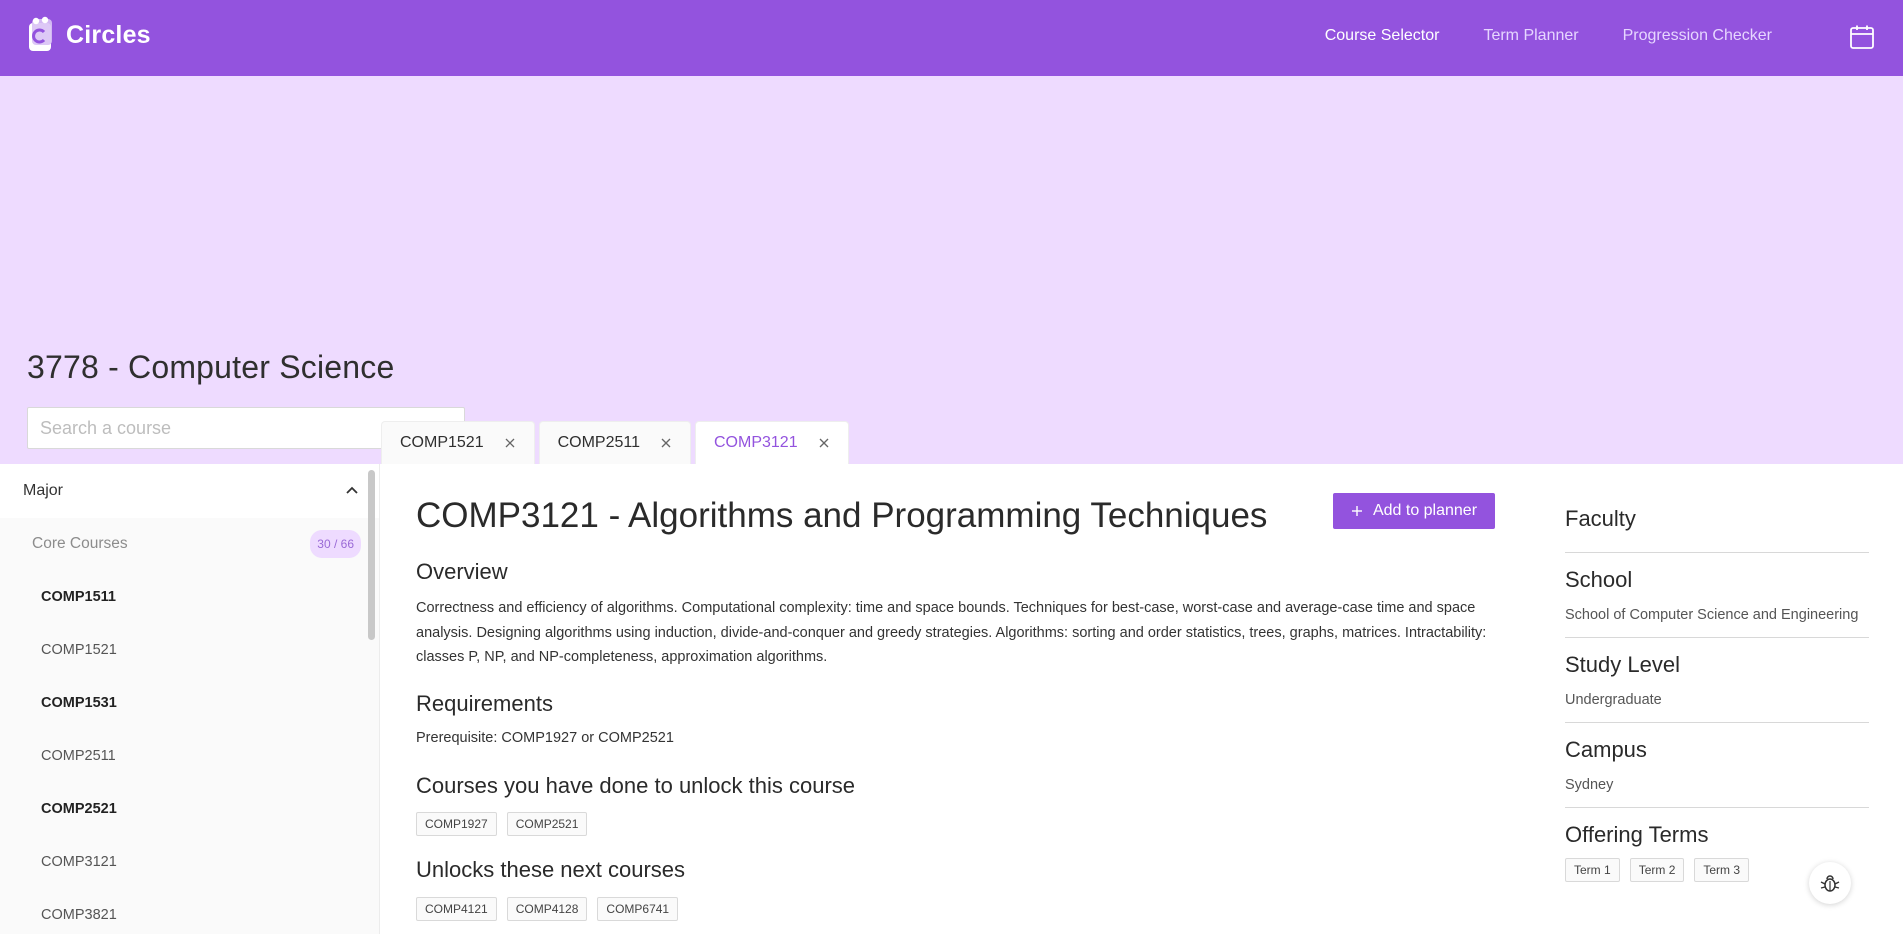 The image size is (1903, 934). Describe the element at coordinates (189, 596) in the screenshot. I see `sidebar-item-comp1511: COMP1511` at that location.